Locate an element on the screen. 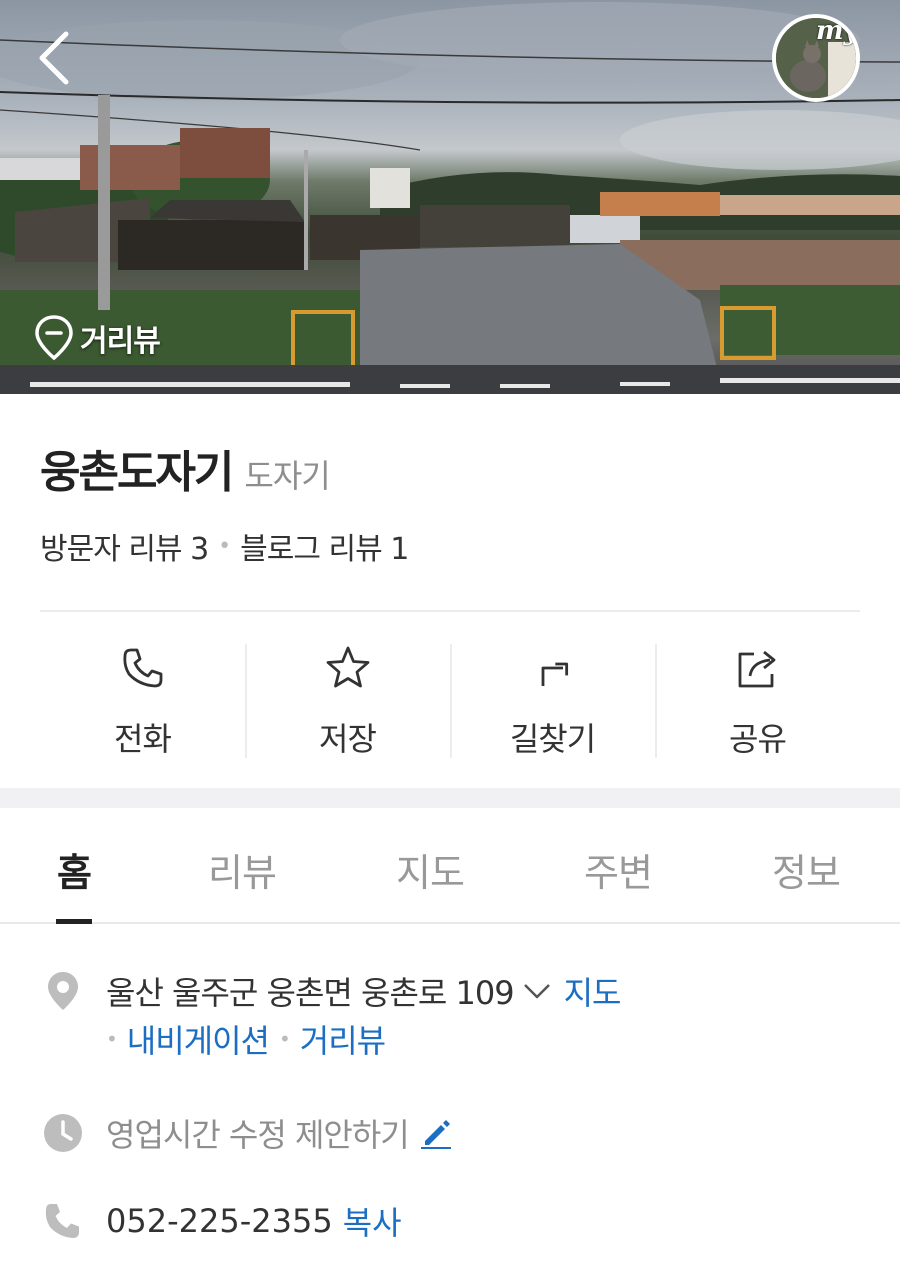 Image resolution: width=900 pixels, height=1268 pixels. clock-icon is located at coordinates (63, 1133).